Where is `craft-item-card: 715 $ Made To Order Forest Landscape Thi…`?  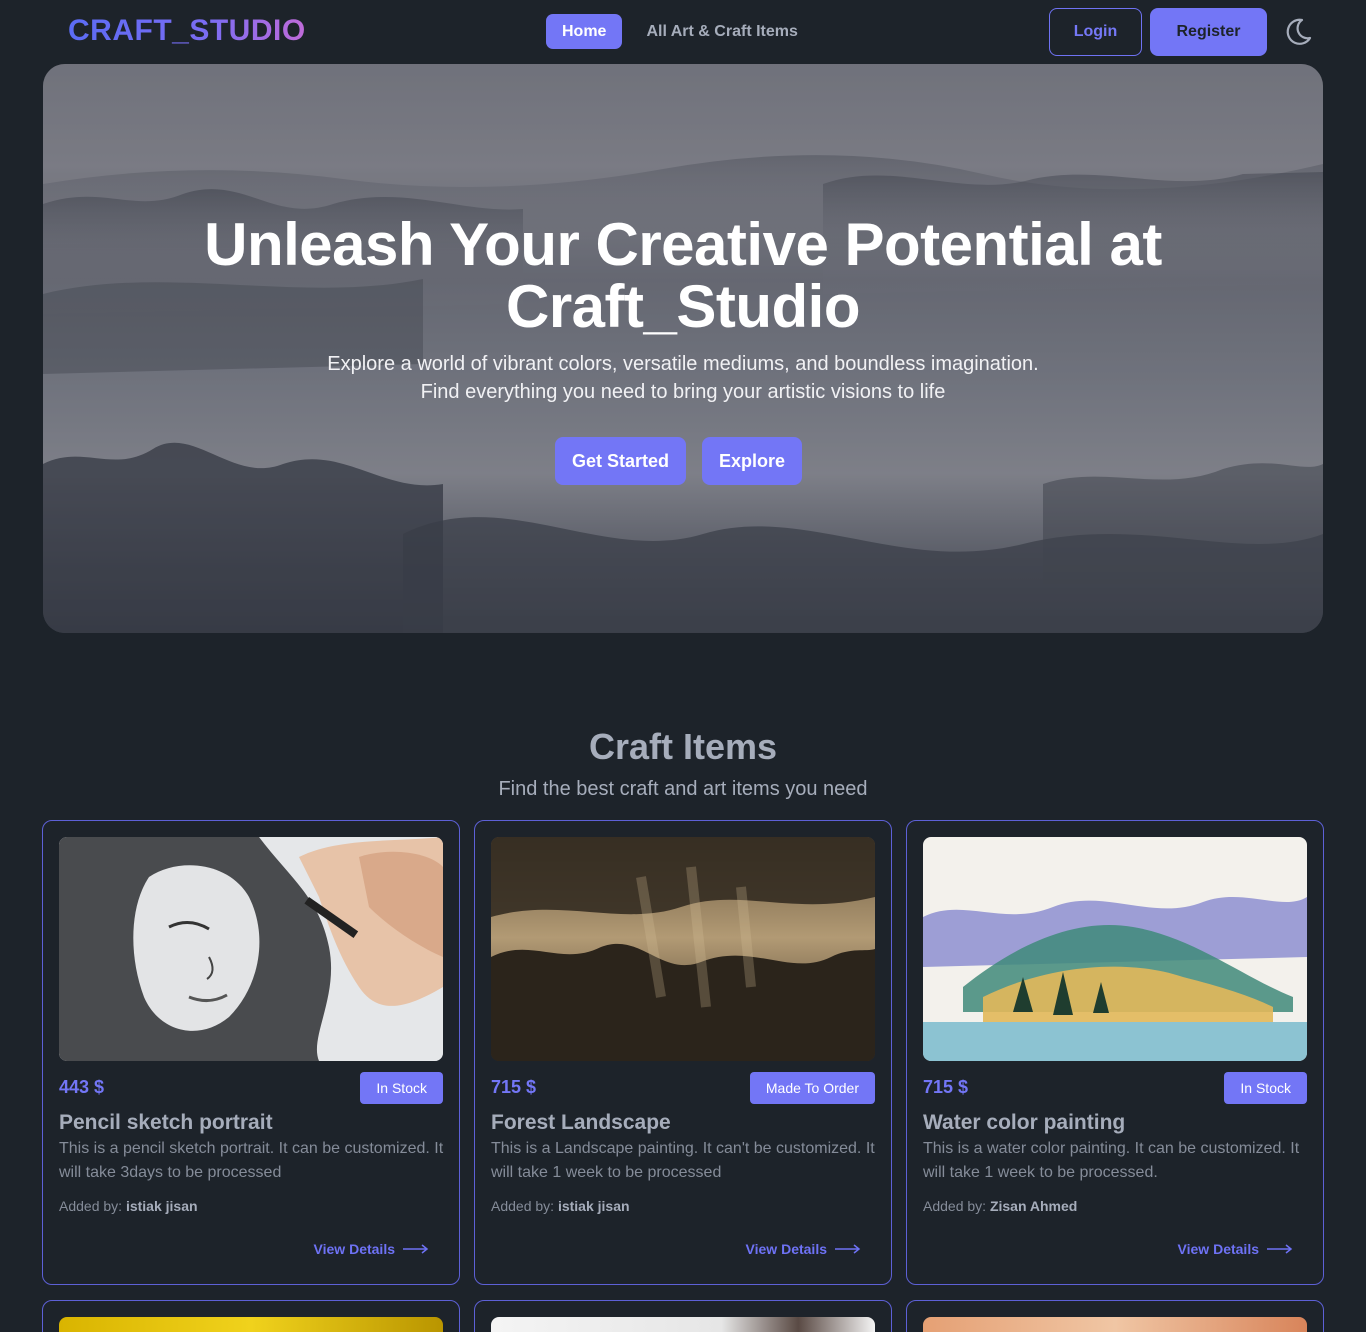 craft-item-card: 715 $ Made To Order Forest Landscape Thi… is located at coordinates (683, 1052).